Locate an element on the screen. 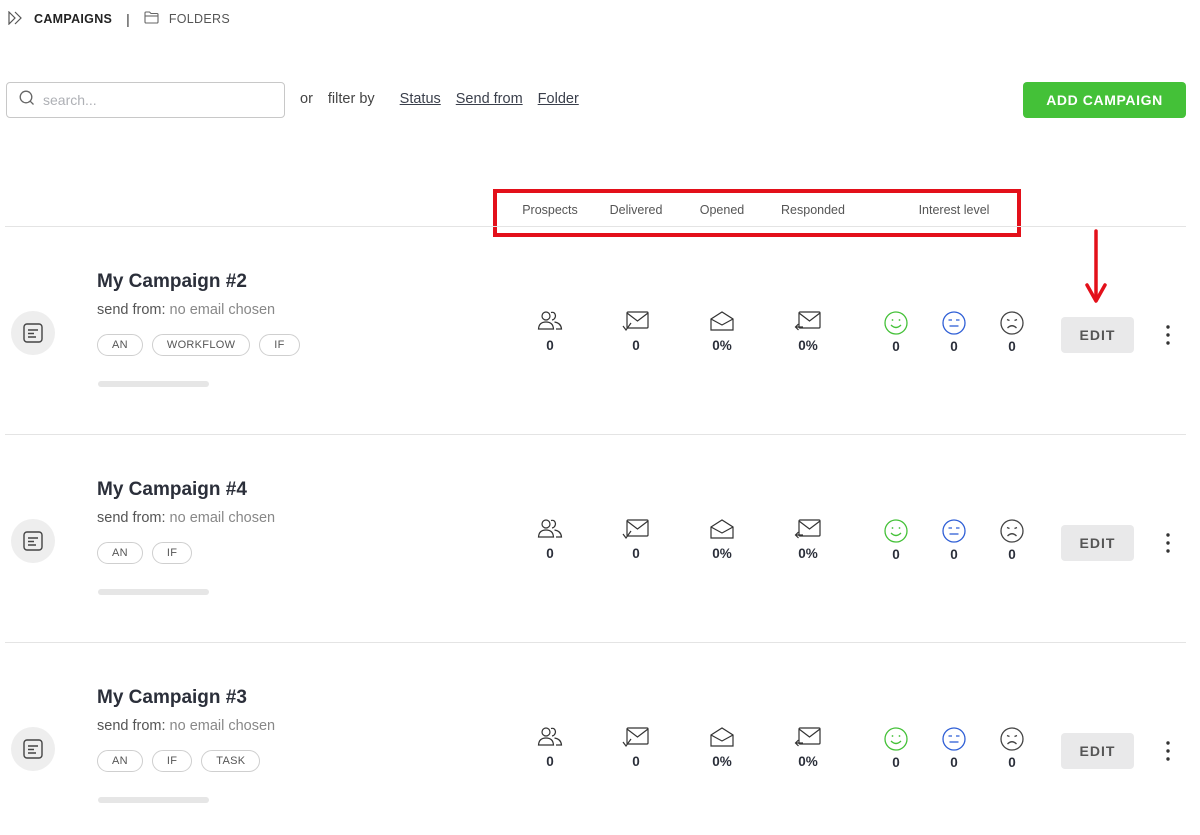 This screenshot has width=1200, height=835. campaign-title: My Campaign #3 is located at coordinates (172, 698).